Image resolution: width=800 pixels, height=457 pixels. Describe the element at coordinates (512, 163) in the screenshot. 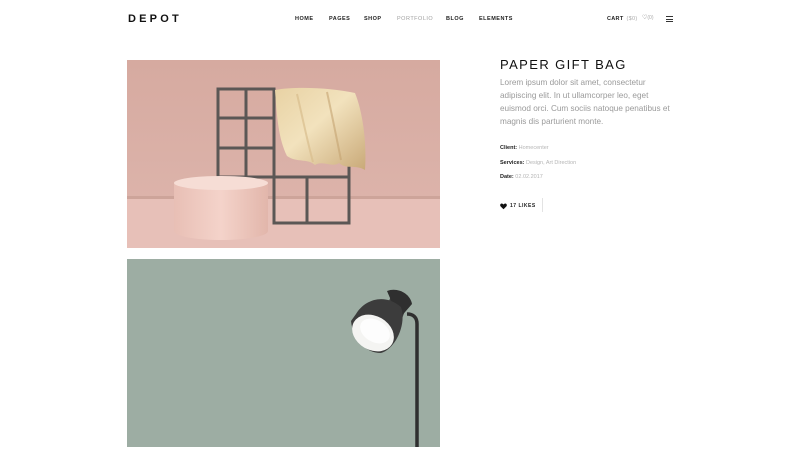

I see `meta-services-label: Services:` at that location.